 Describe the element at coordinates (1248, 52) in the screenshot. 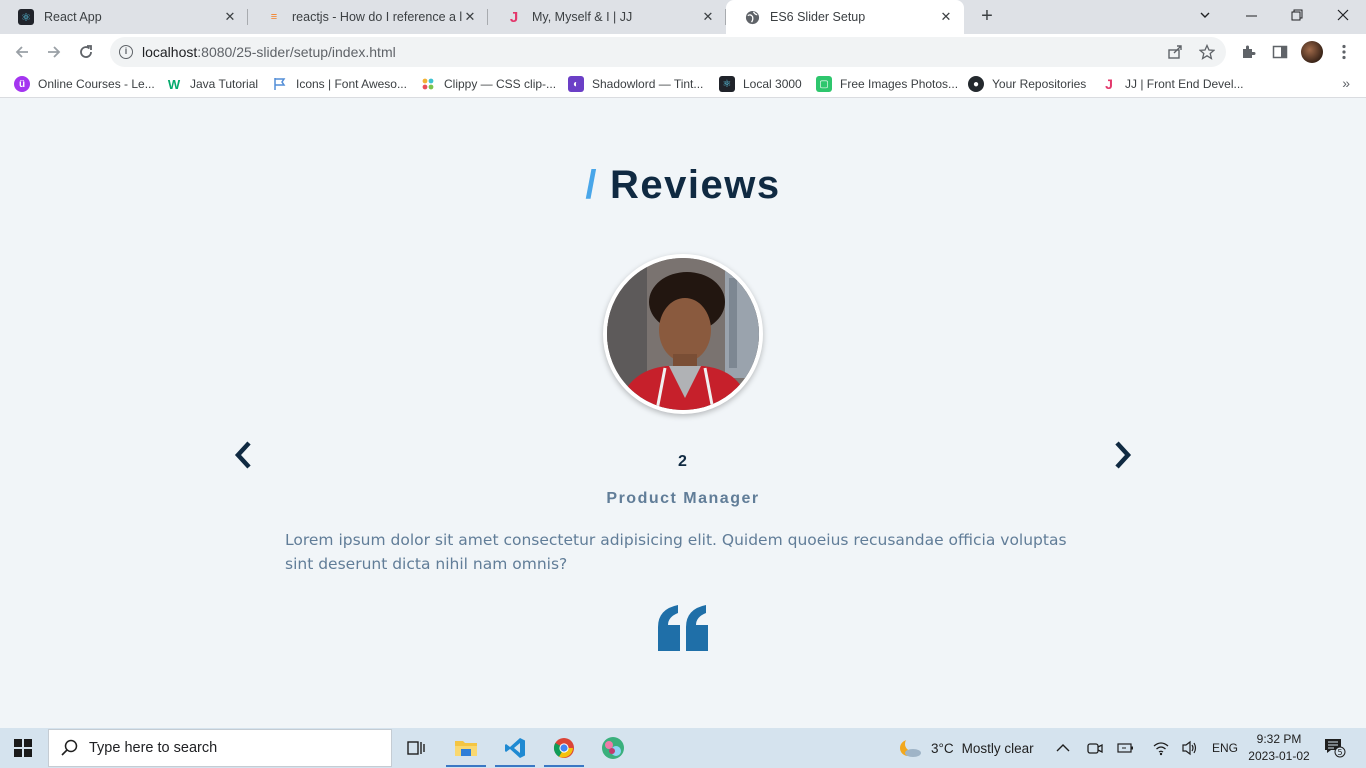

I see `extensions-icon` at that location.